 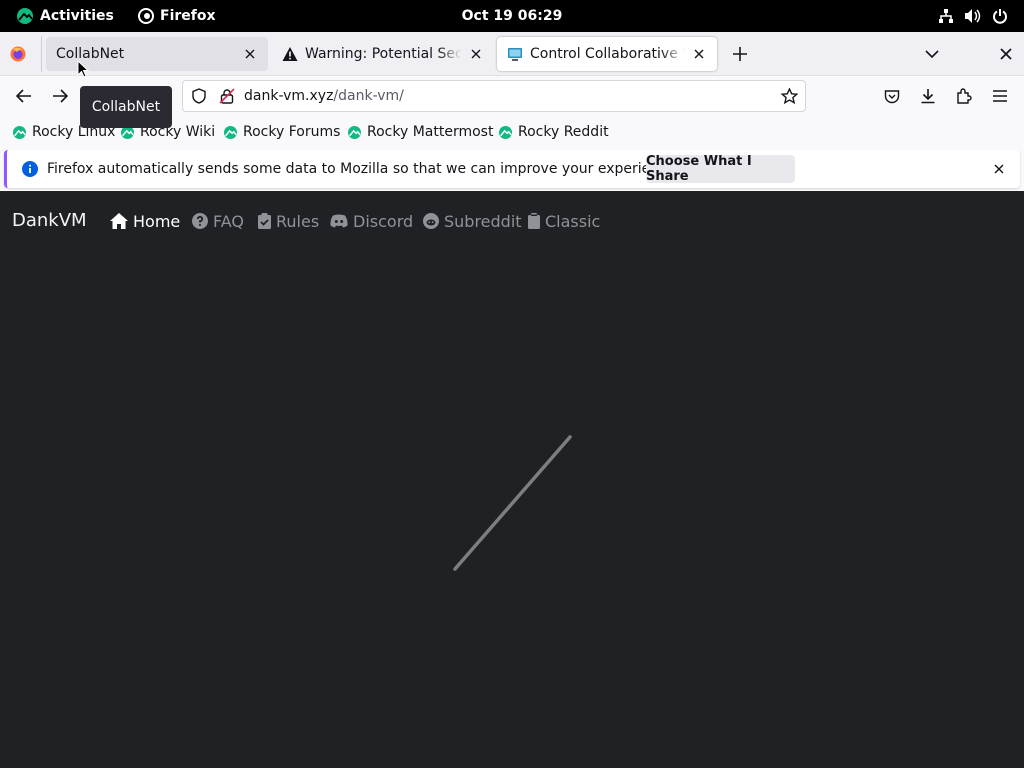 I want to click on extensions-button, so click(x=964, y=96).